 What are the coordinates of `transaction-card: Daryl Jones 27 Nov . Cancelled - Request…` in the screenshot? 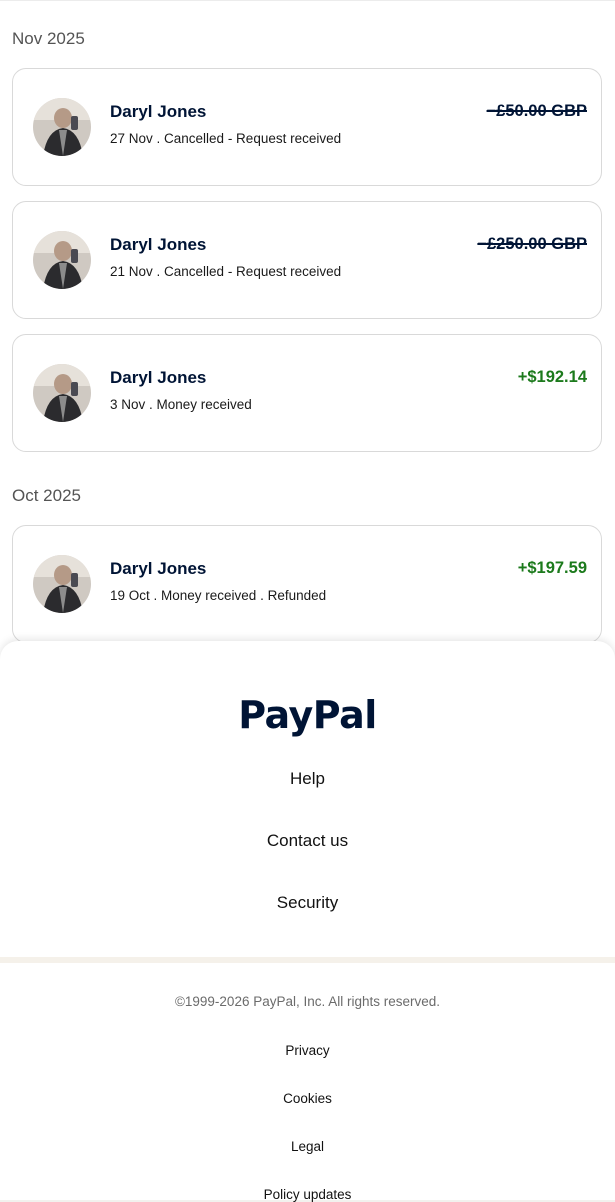 It's located at (307, 127).